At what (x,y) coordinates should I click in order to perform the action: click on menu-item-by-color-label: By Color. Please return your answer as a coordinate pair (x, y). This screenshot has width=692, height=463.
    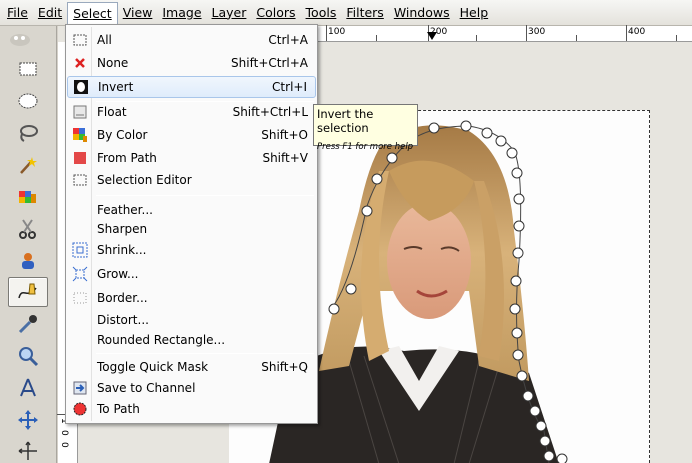
    Looking at the image, I should click on (122, 135).